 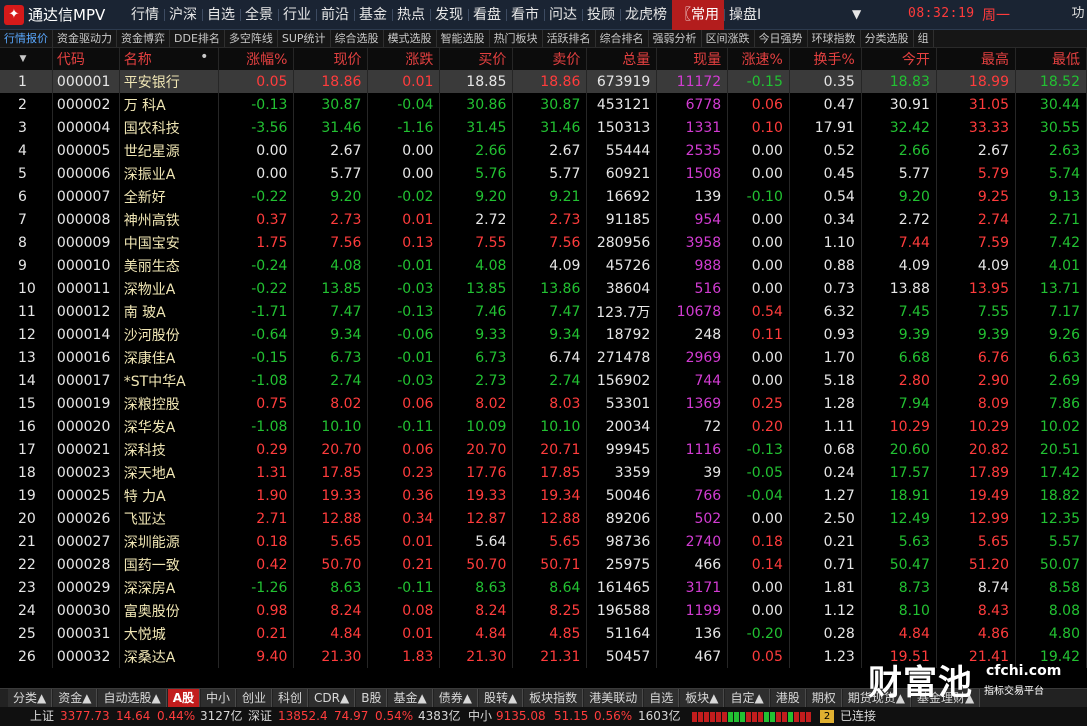 What do you see at coordinates (827, 716) in the screenshot?
I see `connection-icon: 2` at bounding box center [827, 716].